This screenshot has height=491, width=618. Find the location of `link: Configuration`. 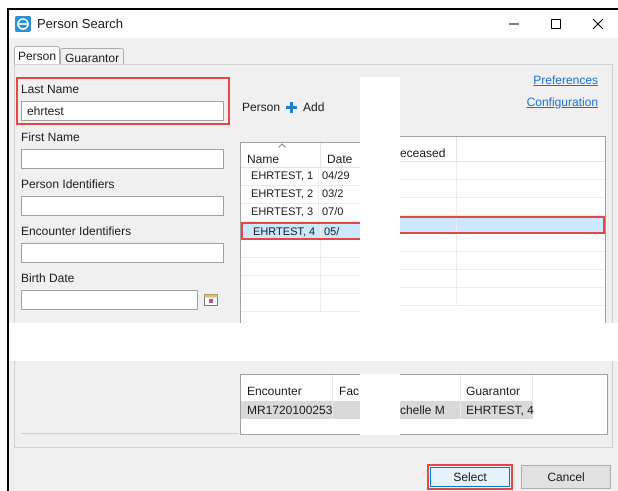

link: Configuration is located at coordinates (562, 102).